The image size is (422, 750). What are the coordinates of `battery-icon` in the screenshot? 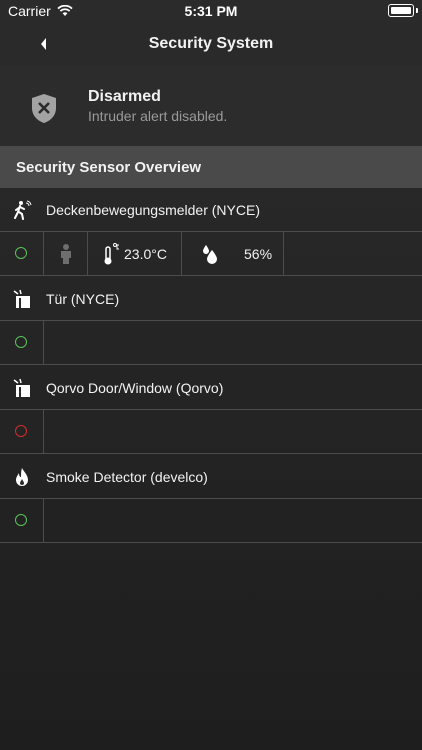 It's located at (401, 10).